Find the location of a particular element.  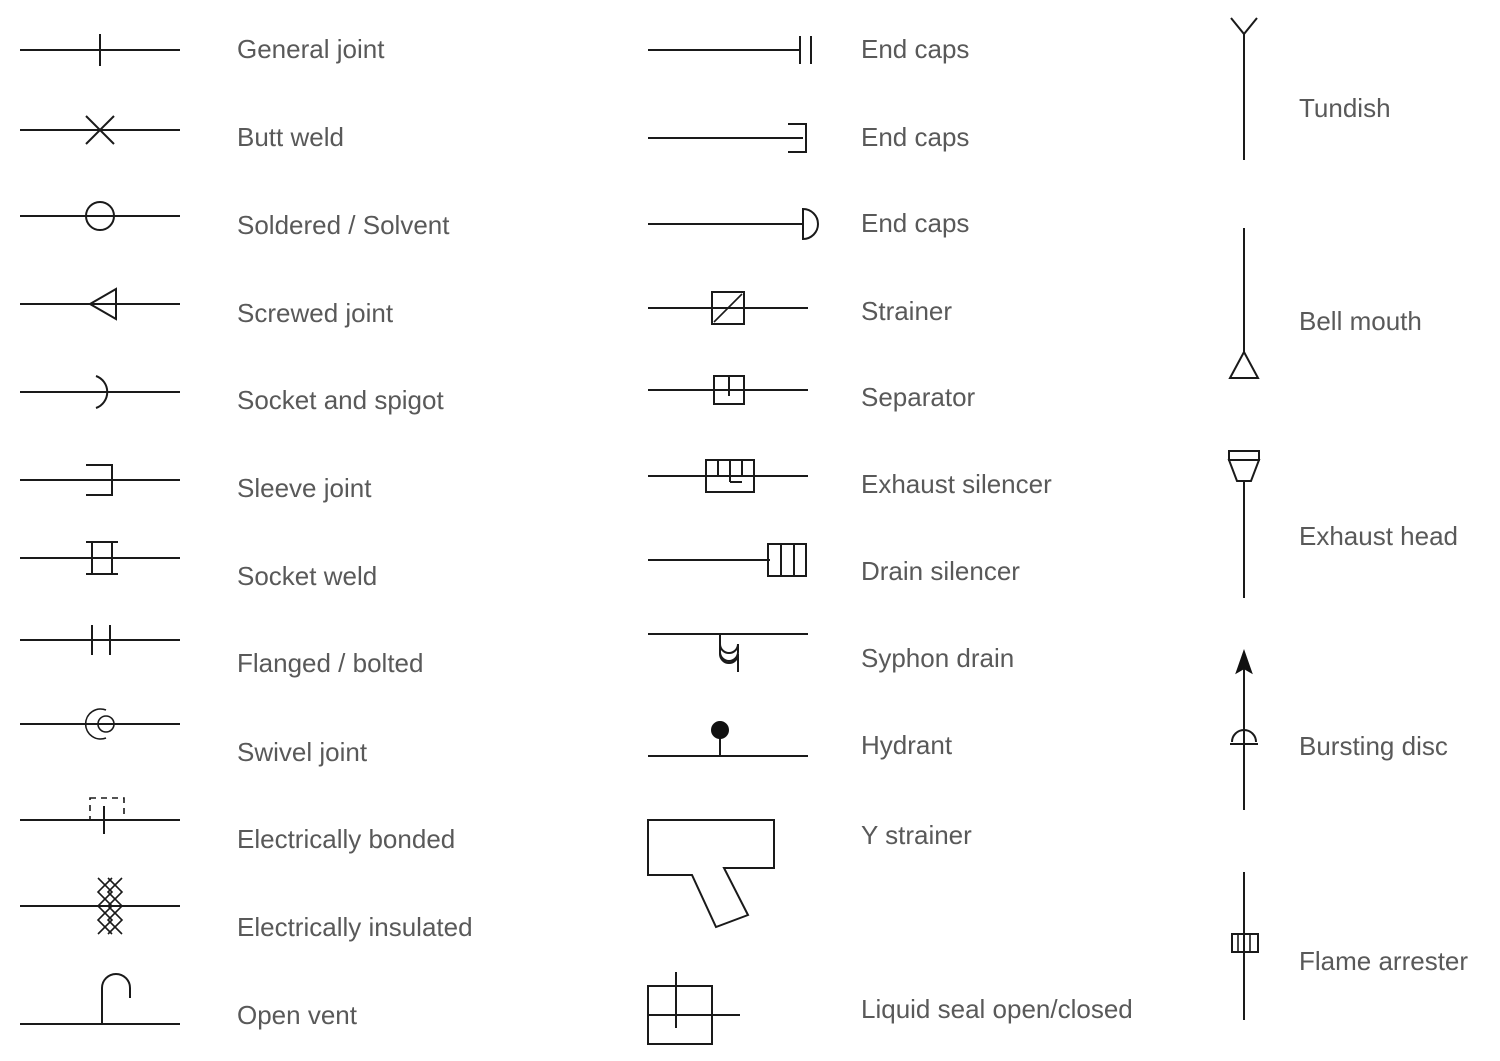

electrically-insulated-symbol is located at coordinates (100, 906).